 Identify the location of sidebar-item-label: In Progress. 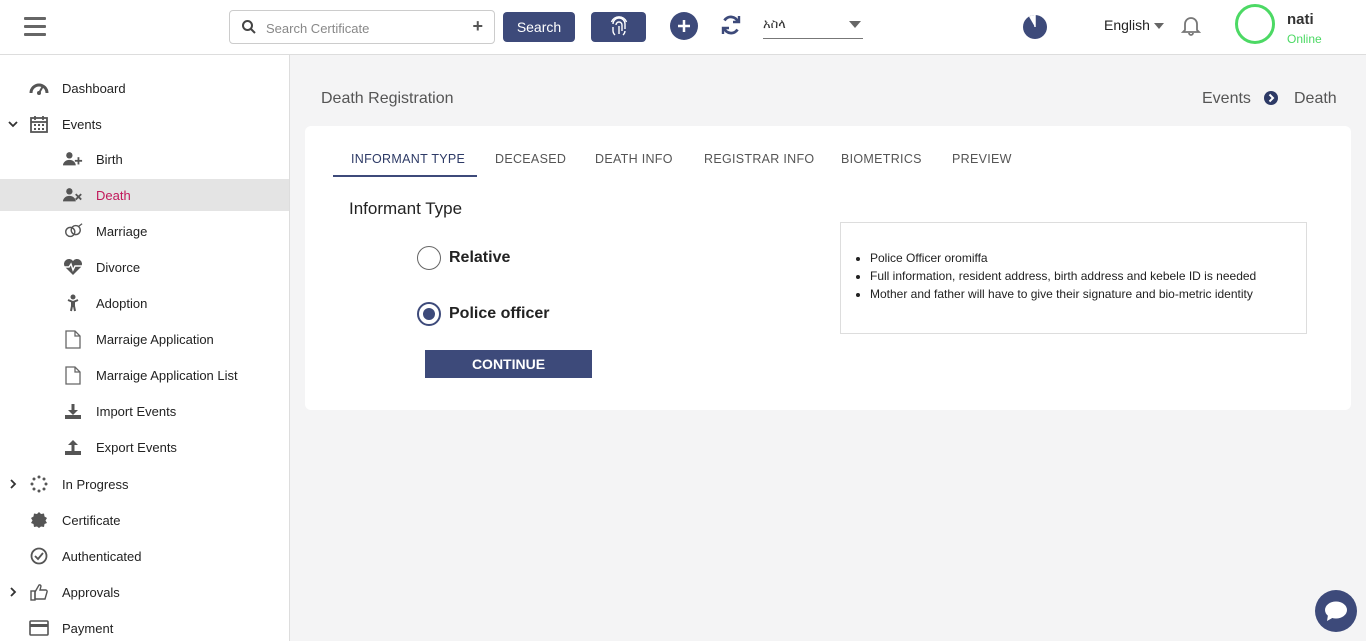
(95, 484).